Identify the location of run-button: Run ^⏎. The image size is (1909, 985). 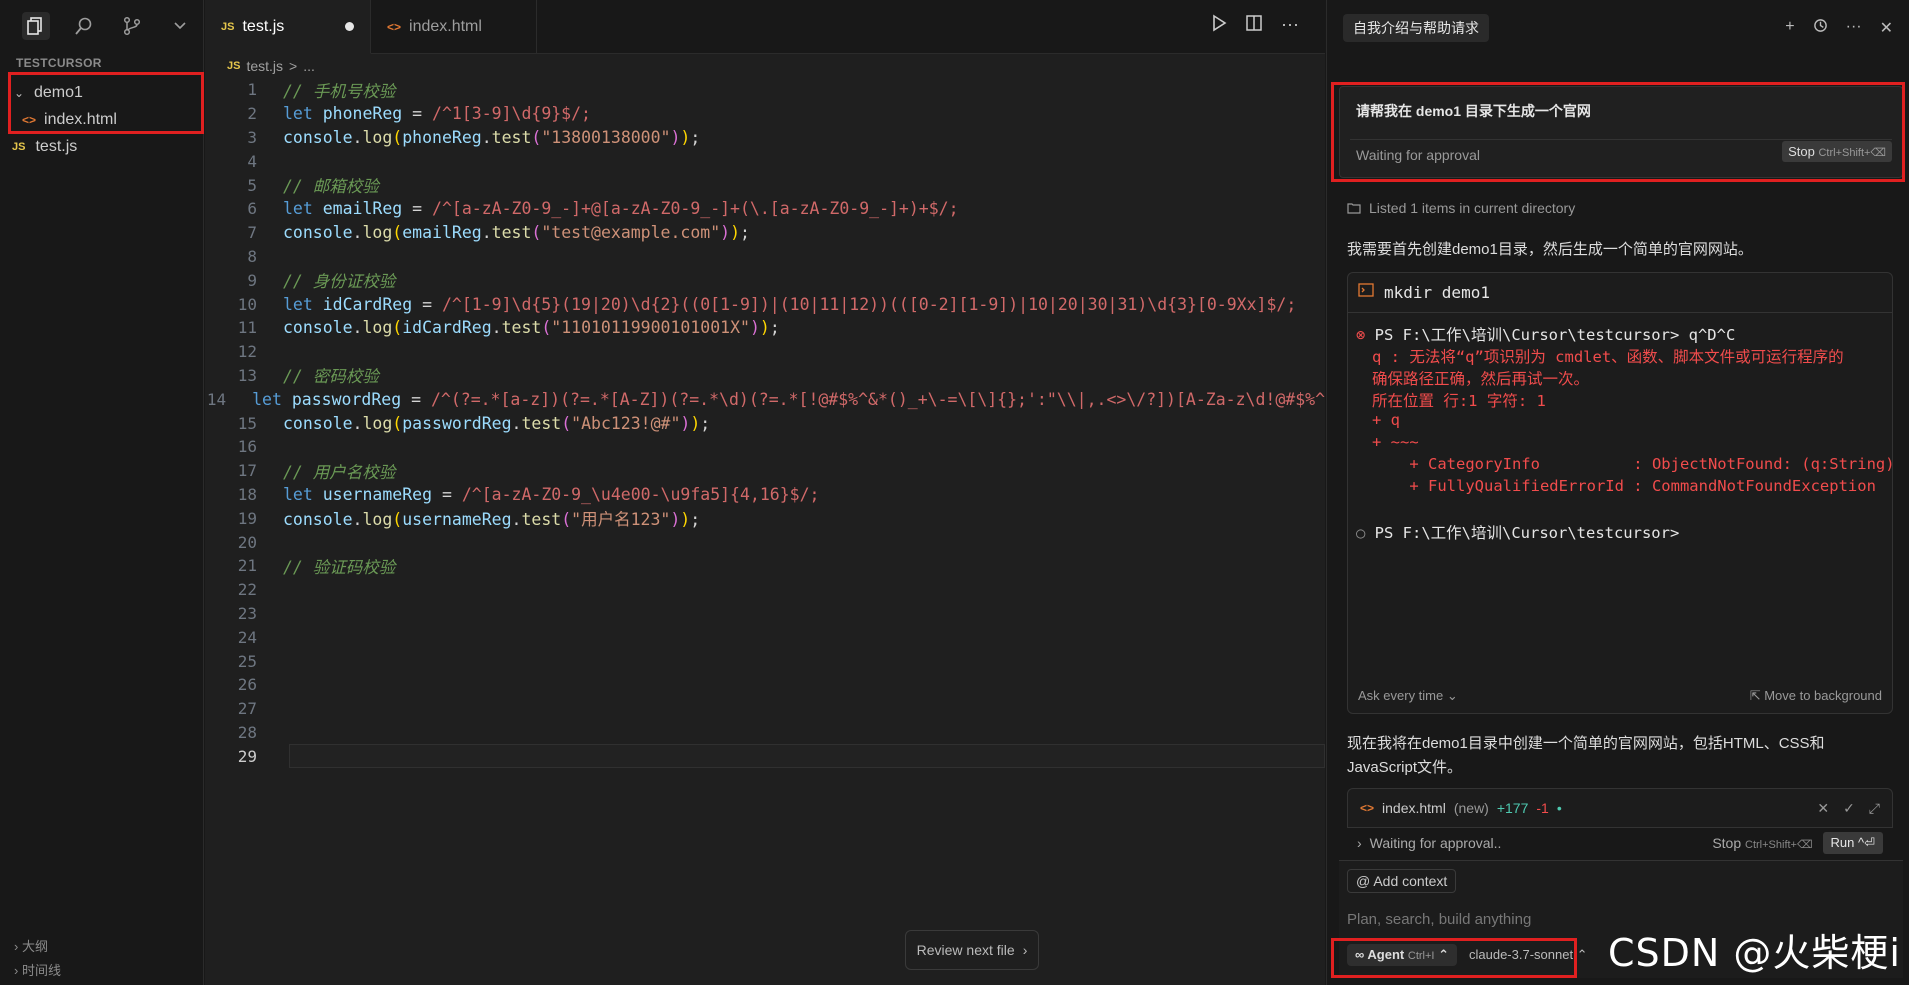
(1852, 843).